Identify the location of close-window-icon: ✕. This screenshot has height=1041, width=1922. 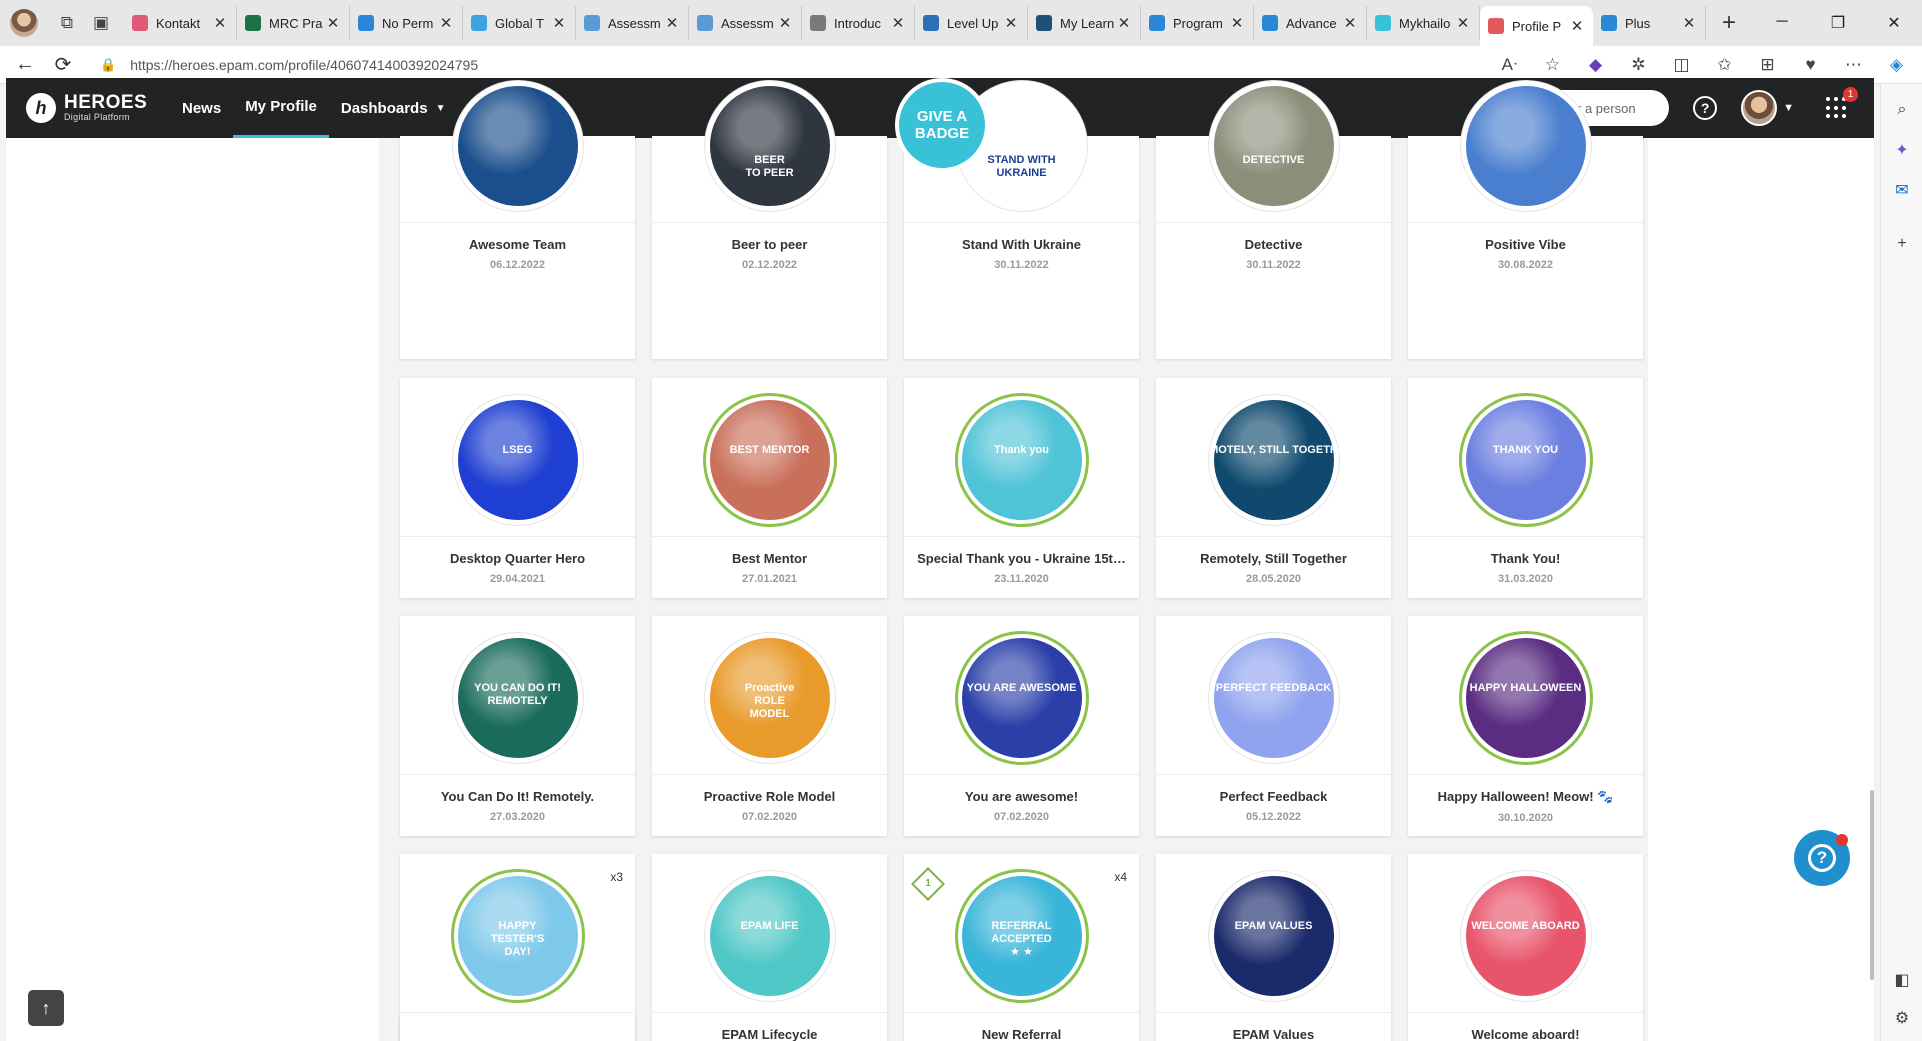
(1894, 23).